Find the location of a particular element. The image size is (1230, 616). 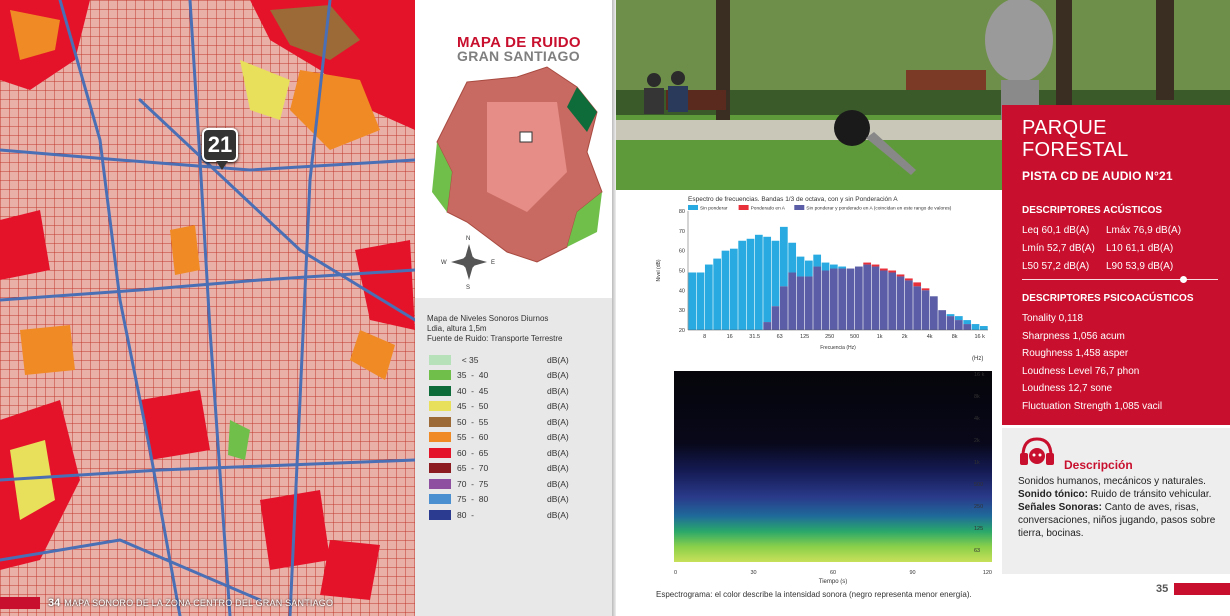

panel-divider is located at coordinates (1120, 279).